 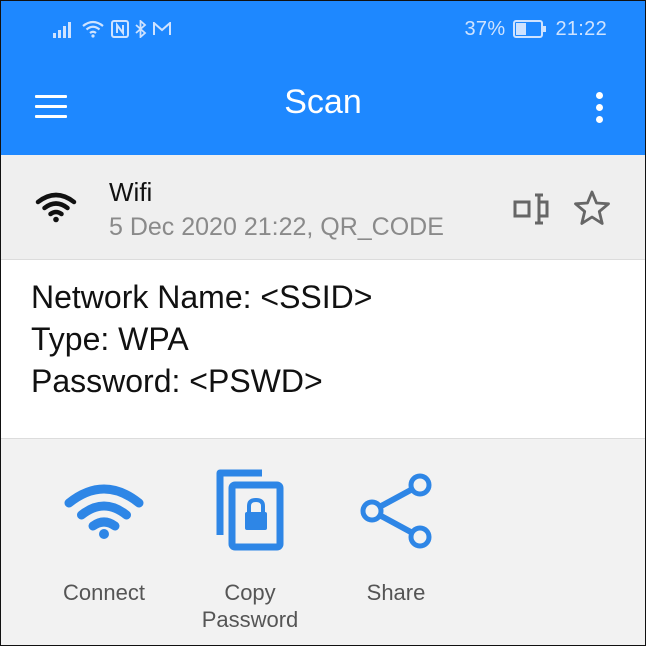 I want to click on copy-password-label: Copy Password, so click(x=250, y=606).